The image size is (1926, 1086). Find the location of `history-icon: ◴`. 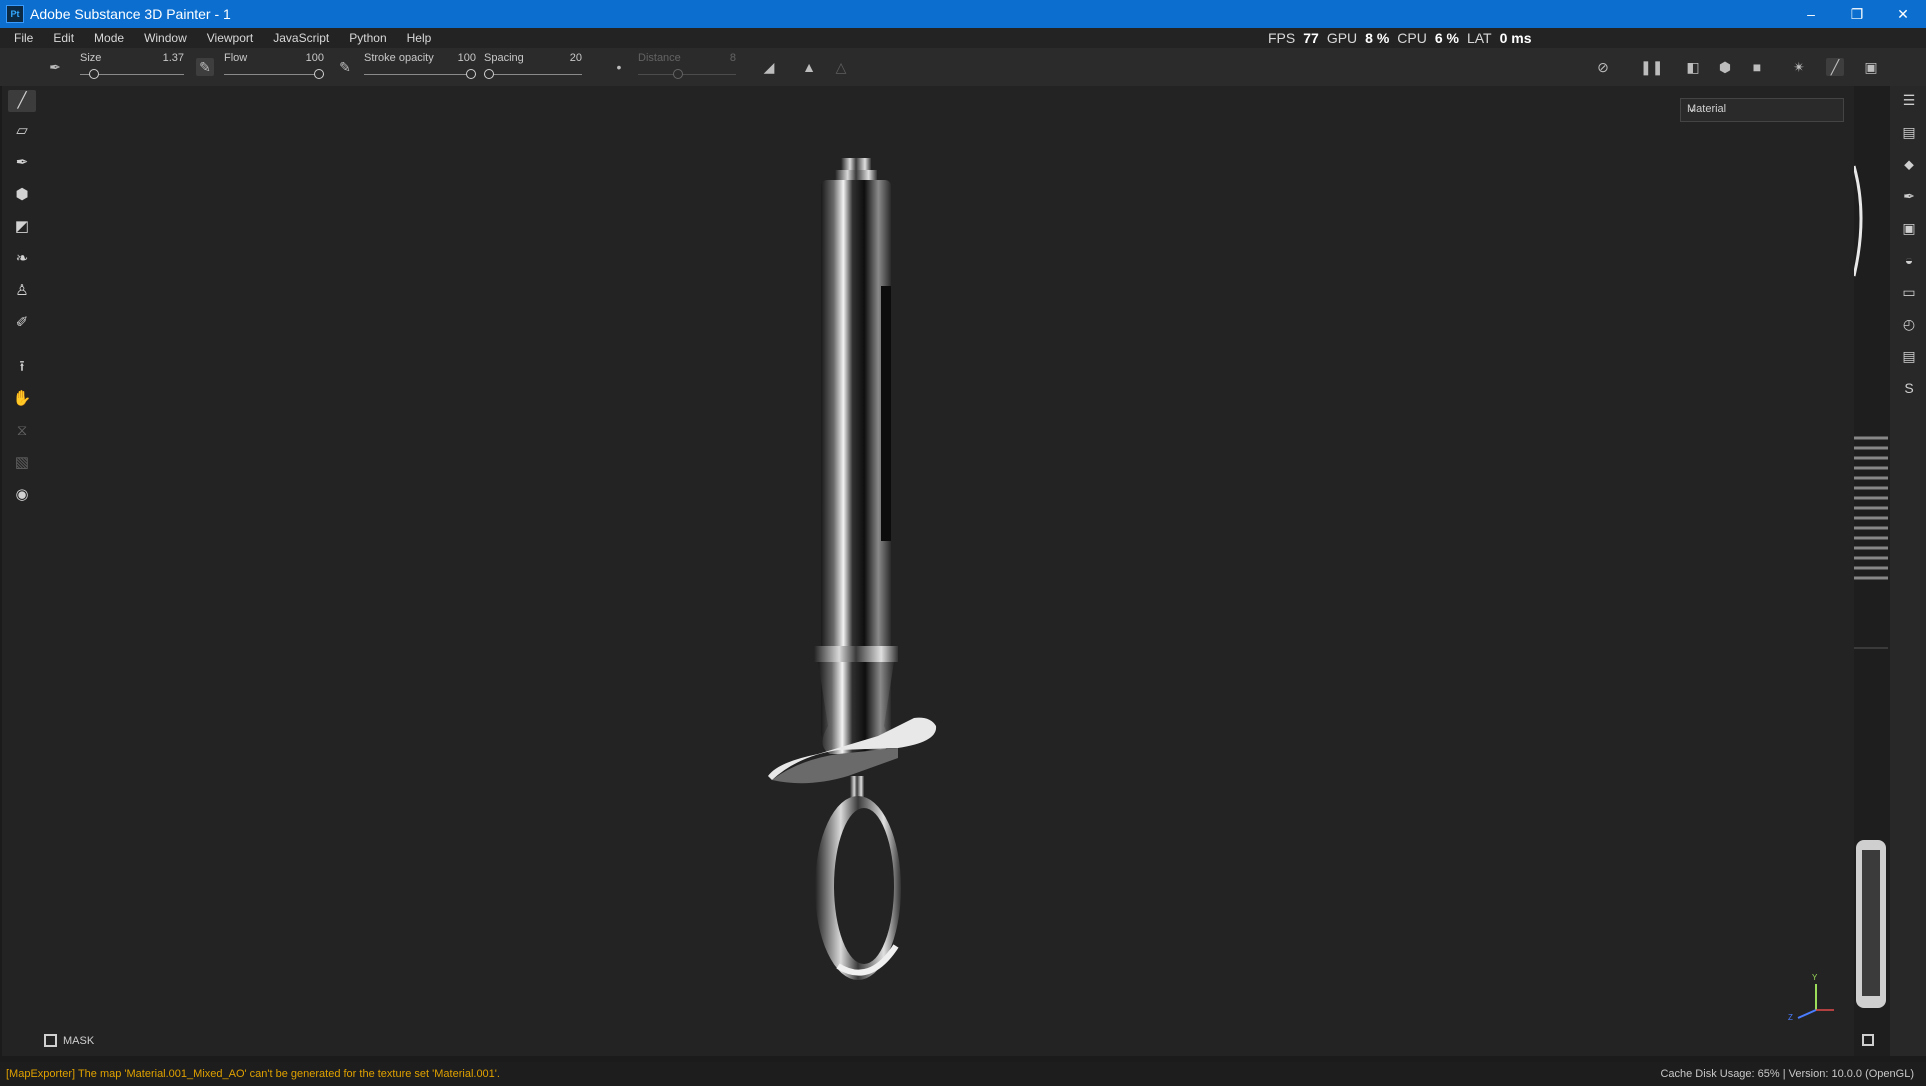

history-icon: ◴ is located at coordinates (1909, 324).